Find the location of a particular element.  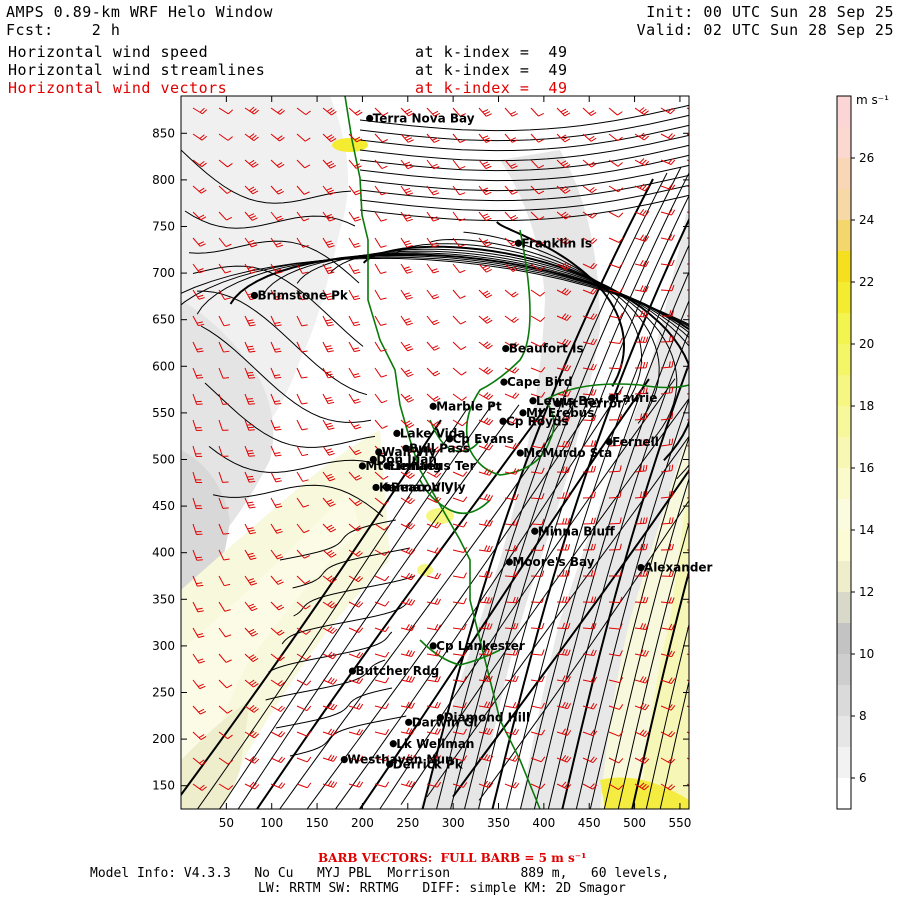

place-label: Alexander is located at coordinates (678, 568).